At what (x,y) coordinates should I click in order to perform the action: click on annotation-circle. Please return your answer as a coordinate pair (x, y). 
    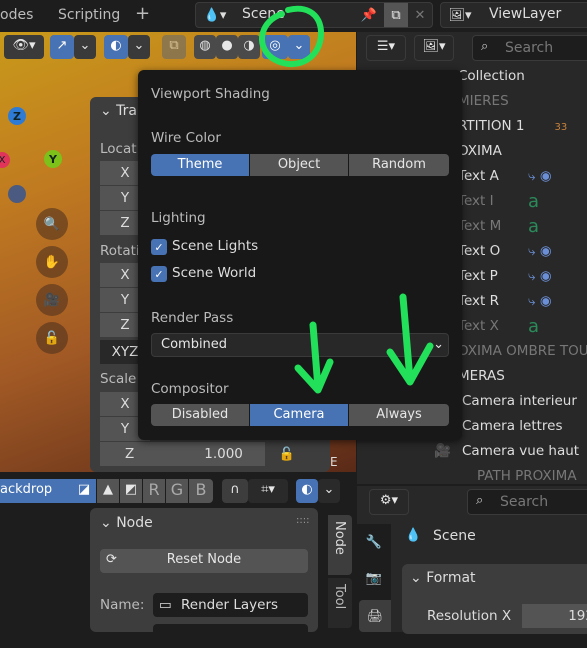
    Looking at the image, I should click on (292, 36).